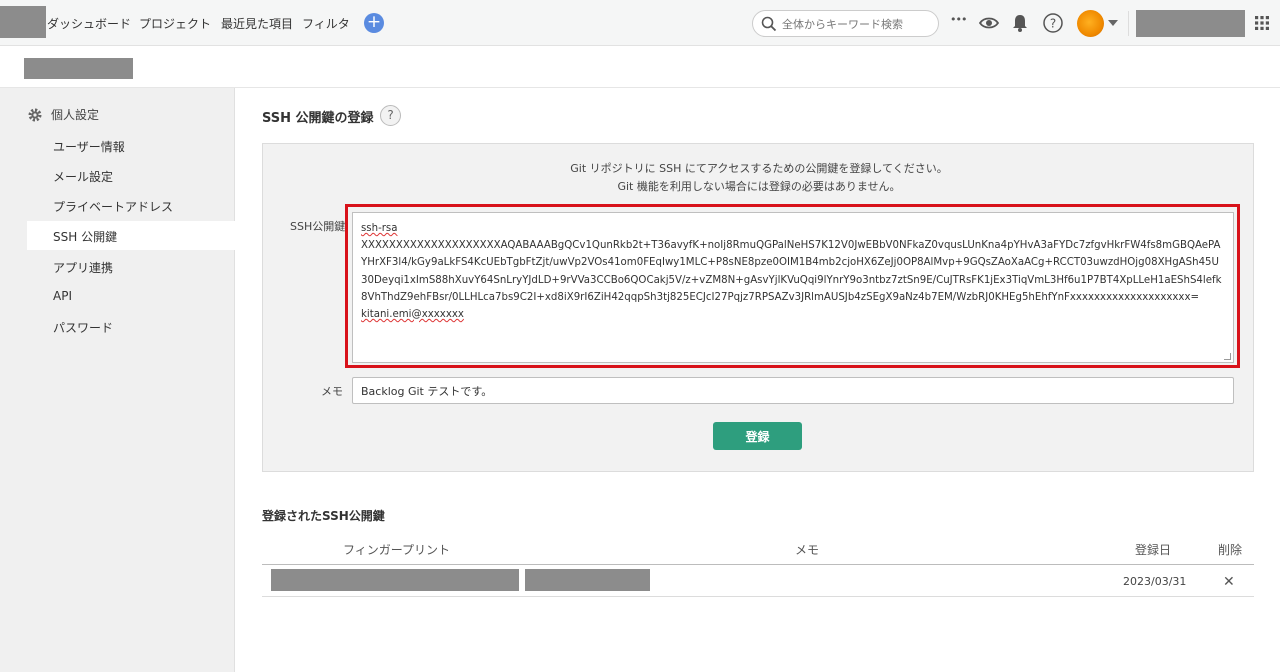 This screenshot has width=1280, height=672. I want to click on logo-redacted, so click(23, 22).